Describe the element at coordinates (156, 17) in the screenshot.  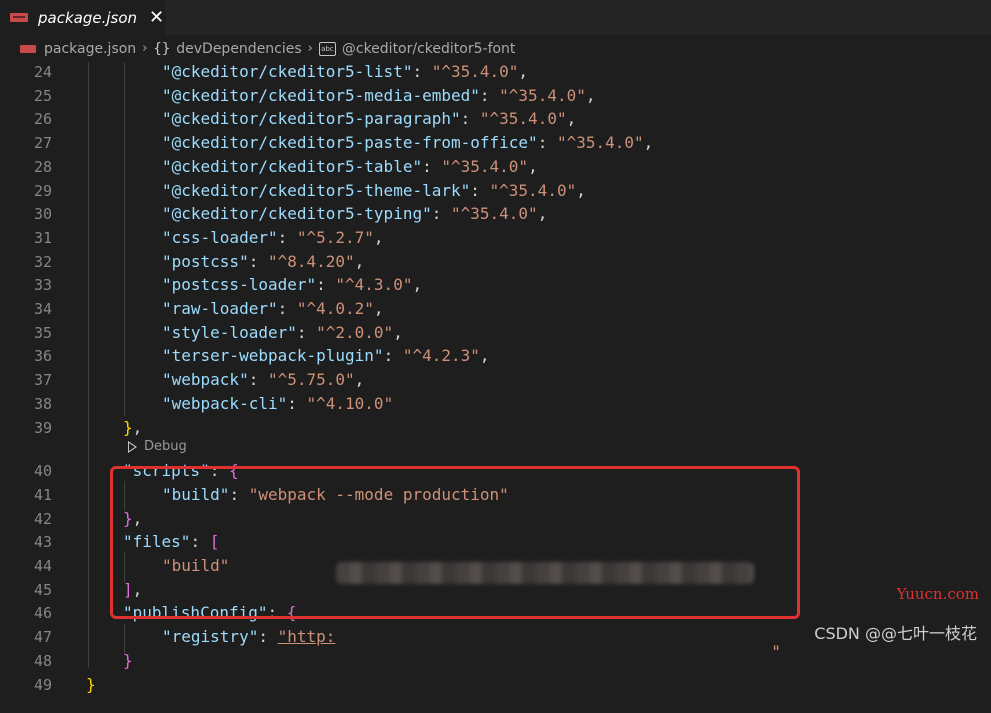
I see `close-icon: ✕` at that location.